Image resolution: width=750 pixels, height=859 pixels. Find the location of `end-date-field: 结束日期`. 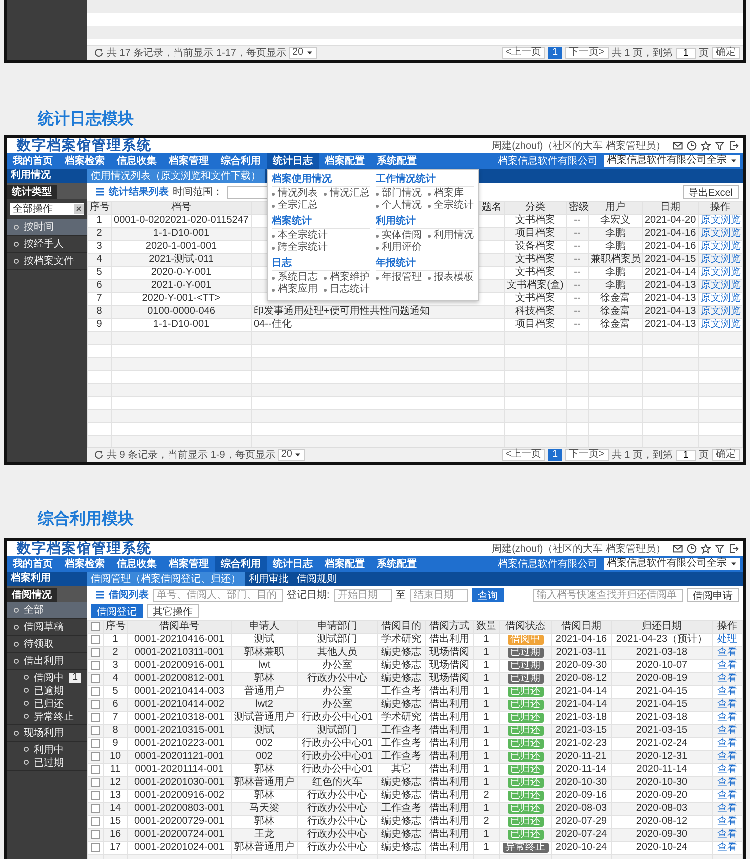

end-date-field: 结束日期 is located at coordinates (439, 595).